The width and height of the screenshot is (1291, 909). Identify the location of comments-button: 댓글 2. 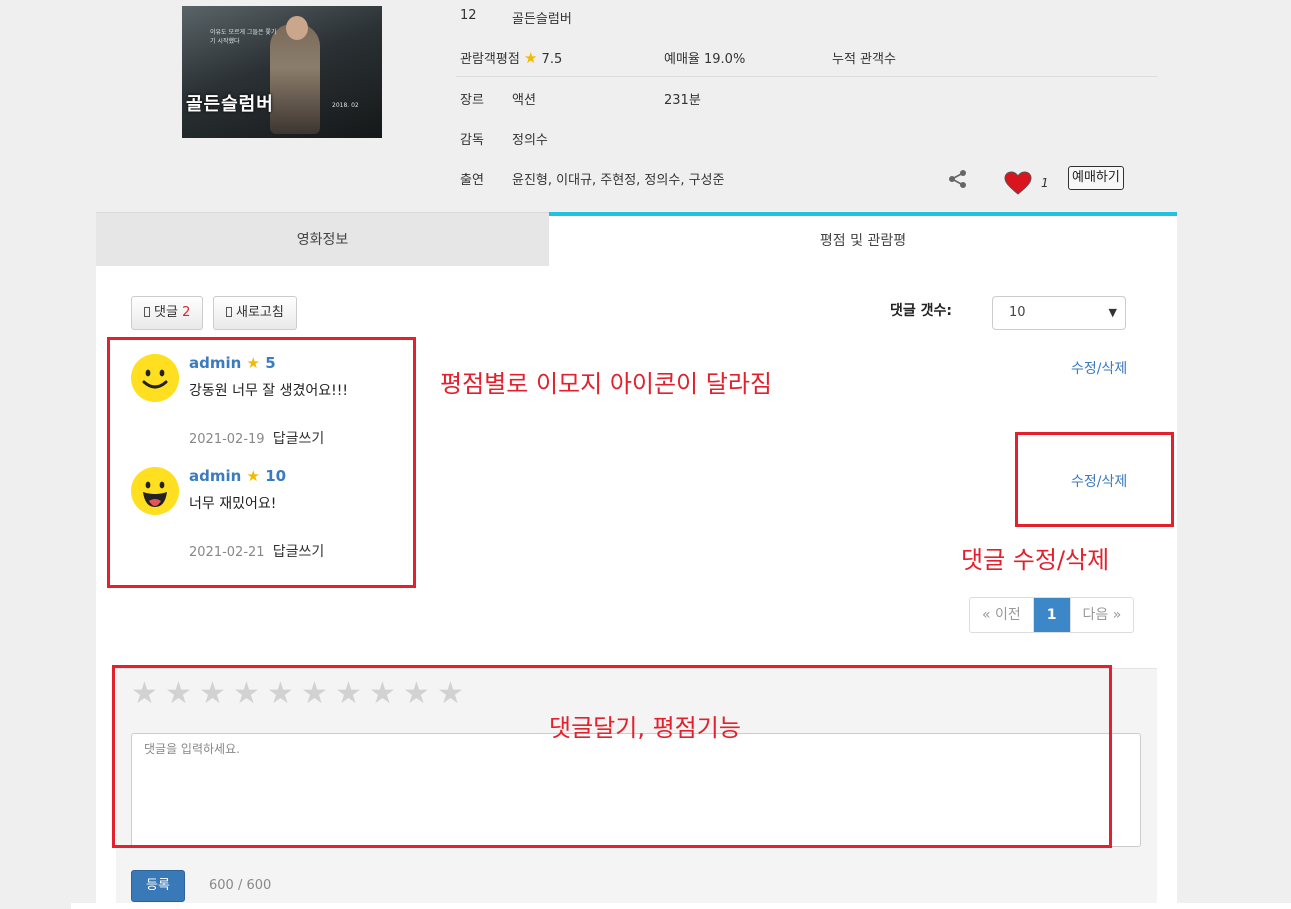
(167, 313).